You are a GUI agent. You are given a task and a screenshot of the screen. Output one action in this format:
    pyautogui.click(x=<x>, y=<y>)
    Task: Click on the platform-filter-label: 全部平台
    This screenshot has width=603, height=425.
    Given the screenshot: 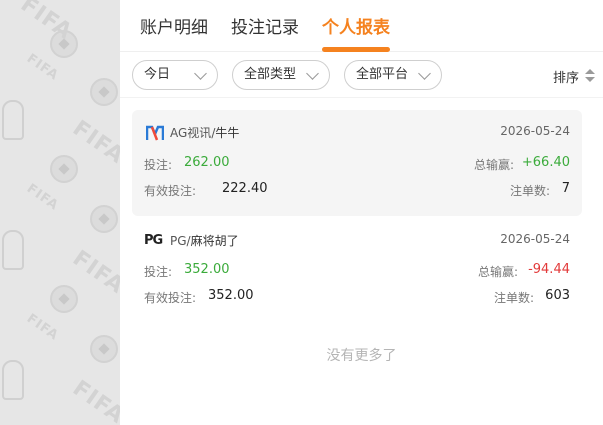 What is the action you would take?
    pyautogui.click(x=382, y=74)
    